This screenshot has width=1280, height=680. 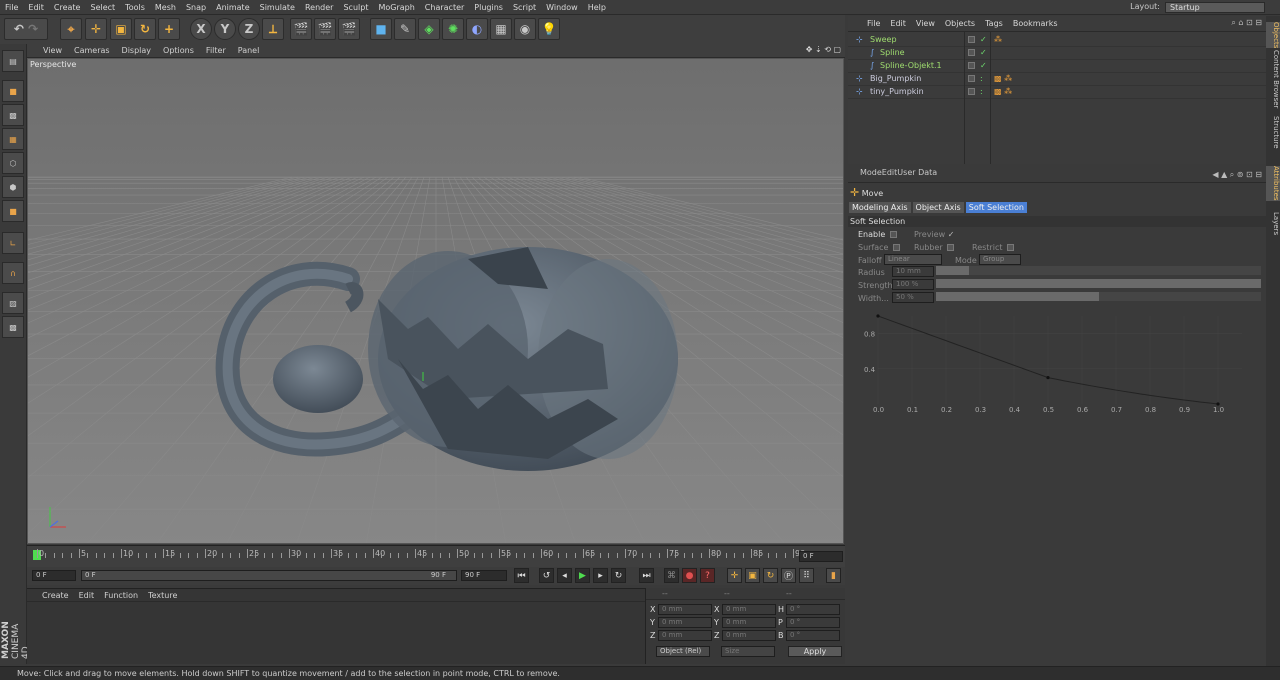 What do you see at coordinates (1273, 183) in the screenshot?
I see `side-tab-attributes: Attributes` at bounding box center [1273, 183].